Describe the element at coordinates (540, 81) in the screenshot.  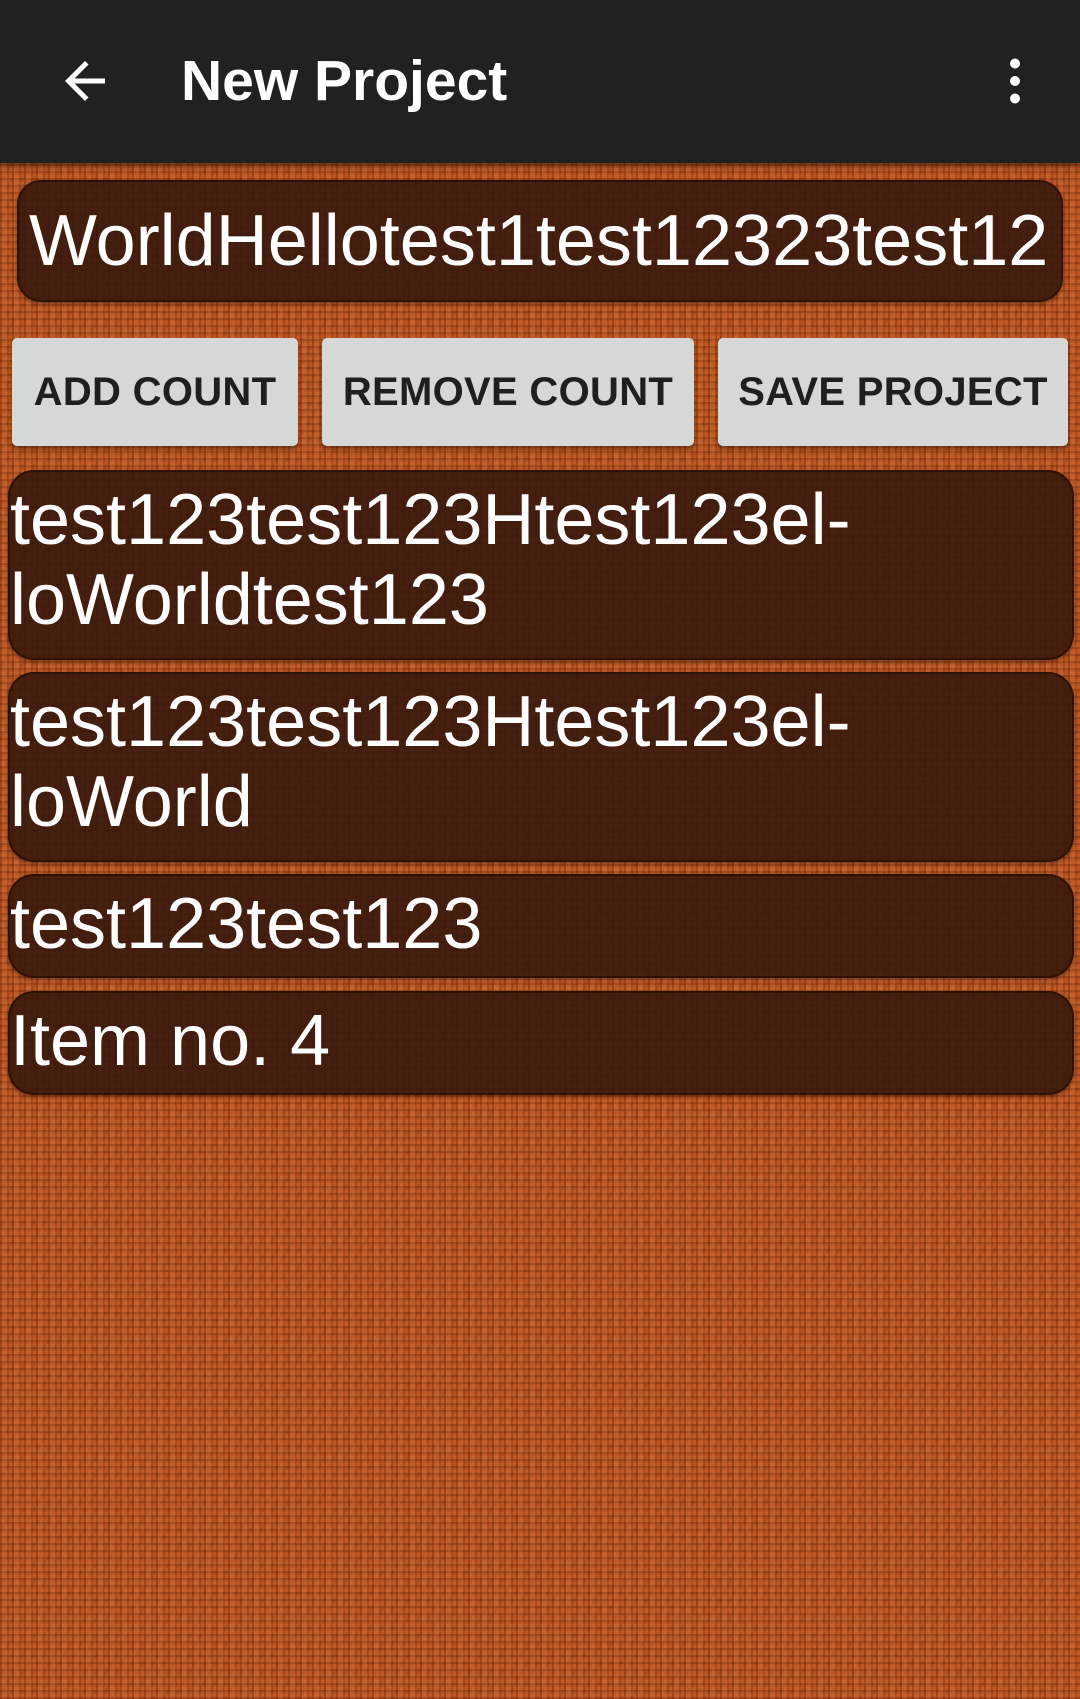
I see `app-bar: New Project` at that location.